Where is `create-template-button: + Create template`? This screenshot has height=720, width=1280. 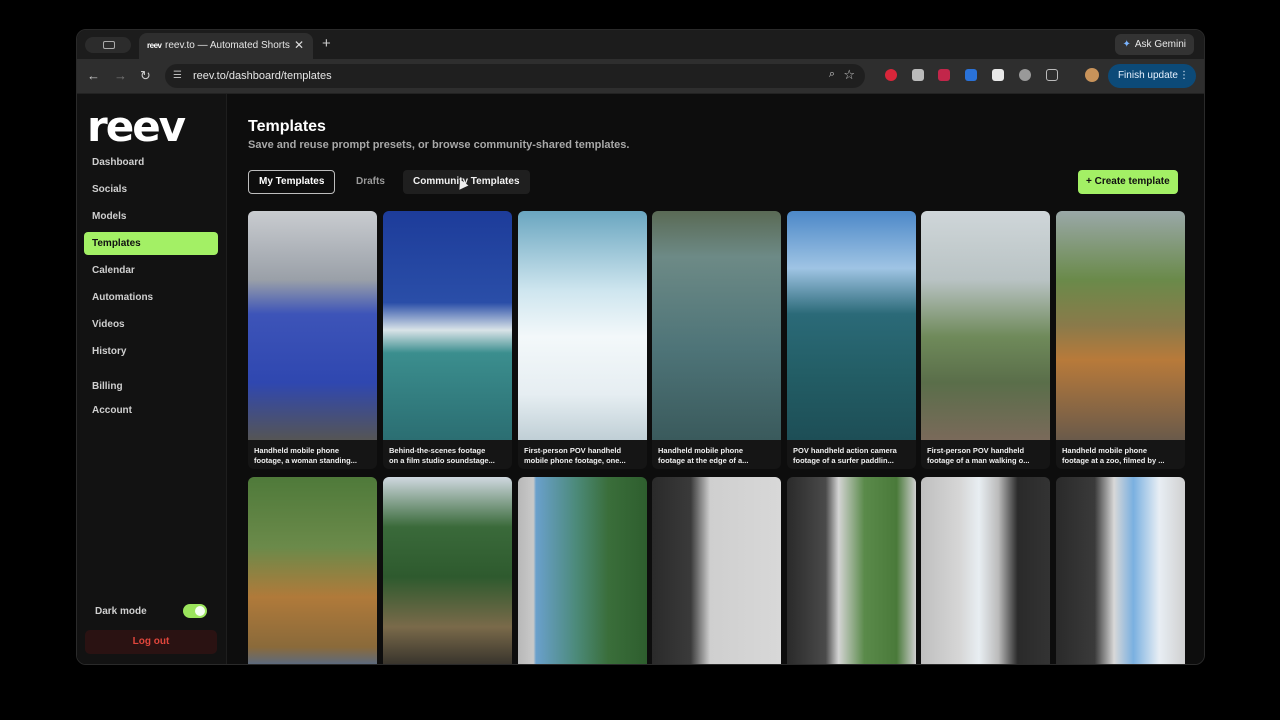 create-template-button: + Create template is located at coordinates (1128, 182).